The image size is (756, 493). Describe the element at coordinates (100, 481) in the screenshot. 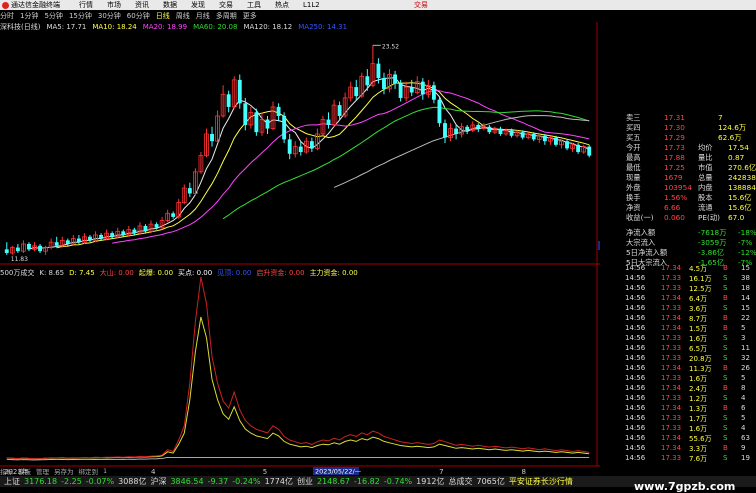

I see `index-pct: -0.07%` at that location.